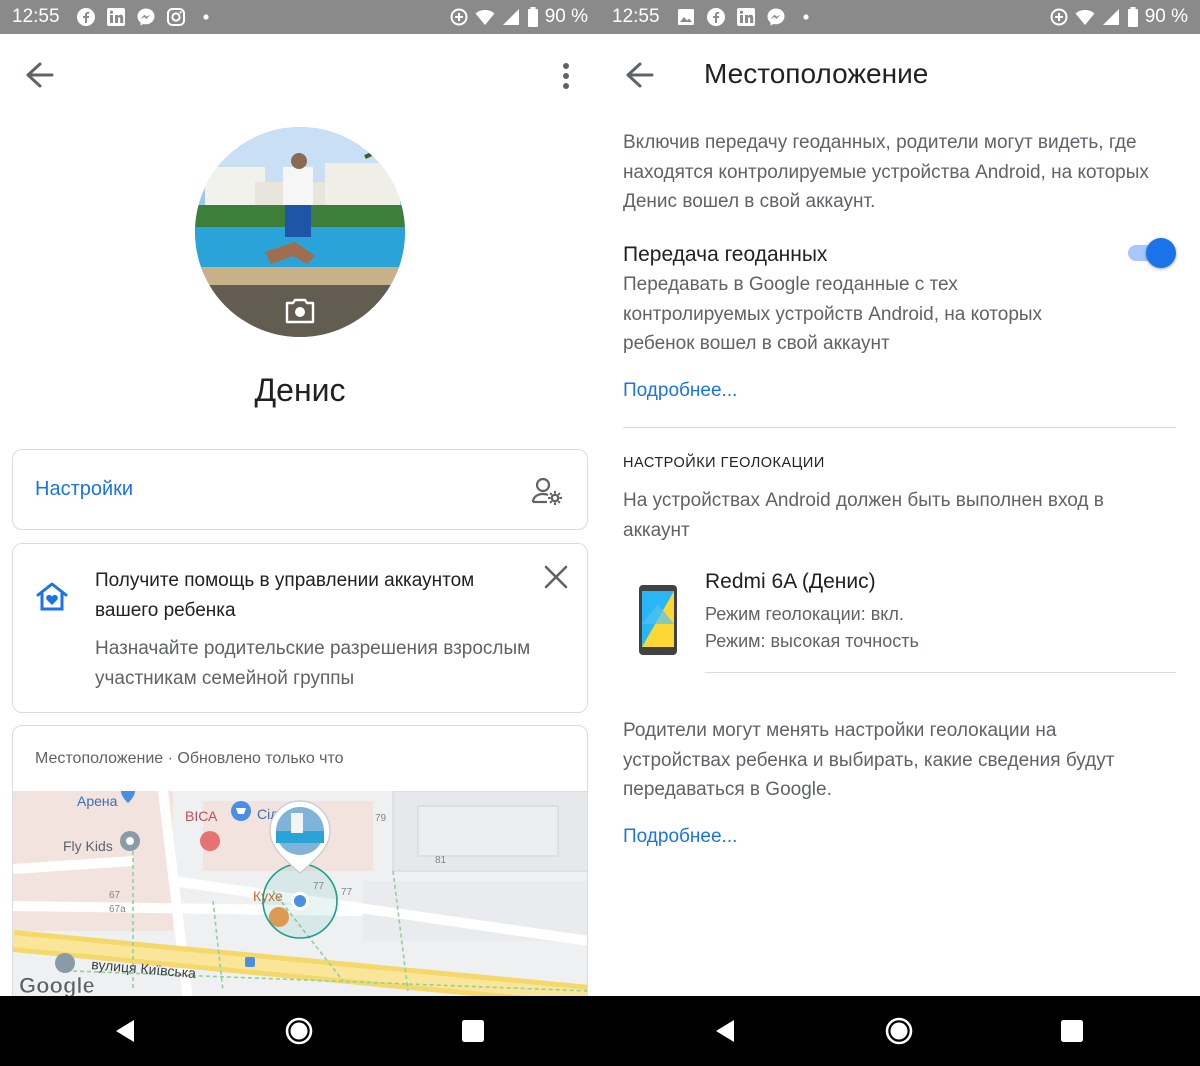  What do you see at coordinates (1161, 253) in the screenshot?
I see `toggle-thumb` at bounding box center [1161, 253].